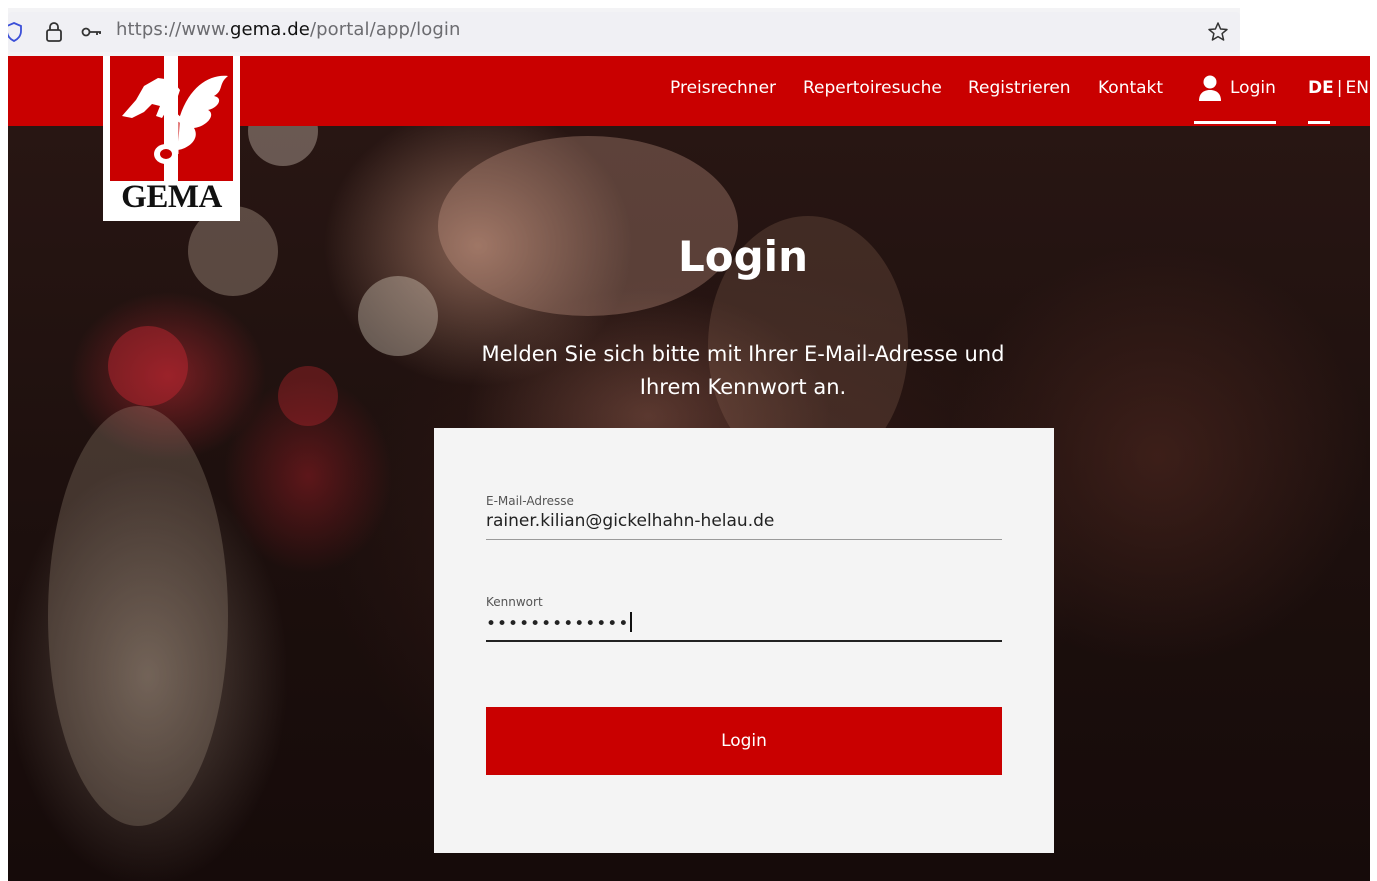  Describe the element at coordinates (689, 32) in the screenshot. I see `browser-address-bar: https://www.gema.de/portal/app/login` at that location.